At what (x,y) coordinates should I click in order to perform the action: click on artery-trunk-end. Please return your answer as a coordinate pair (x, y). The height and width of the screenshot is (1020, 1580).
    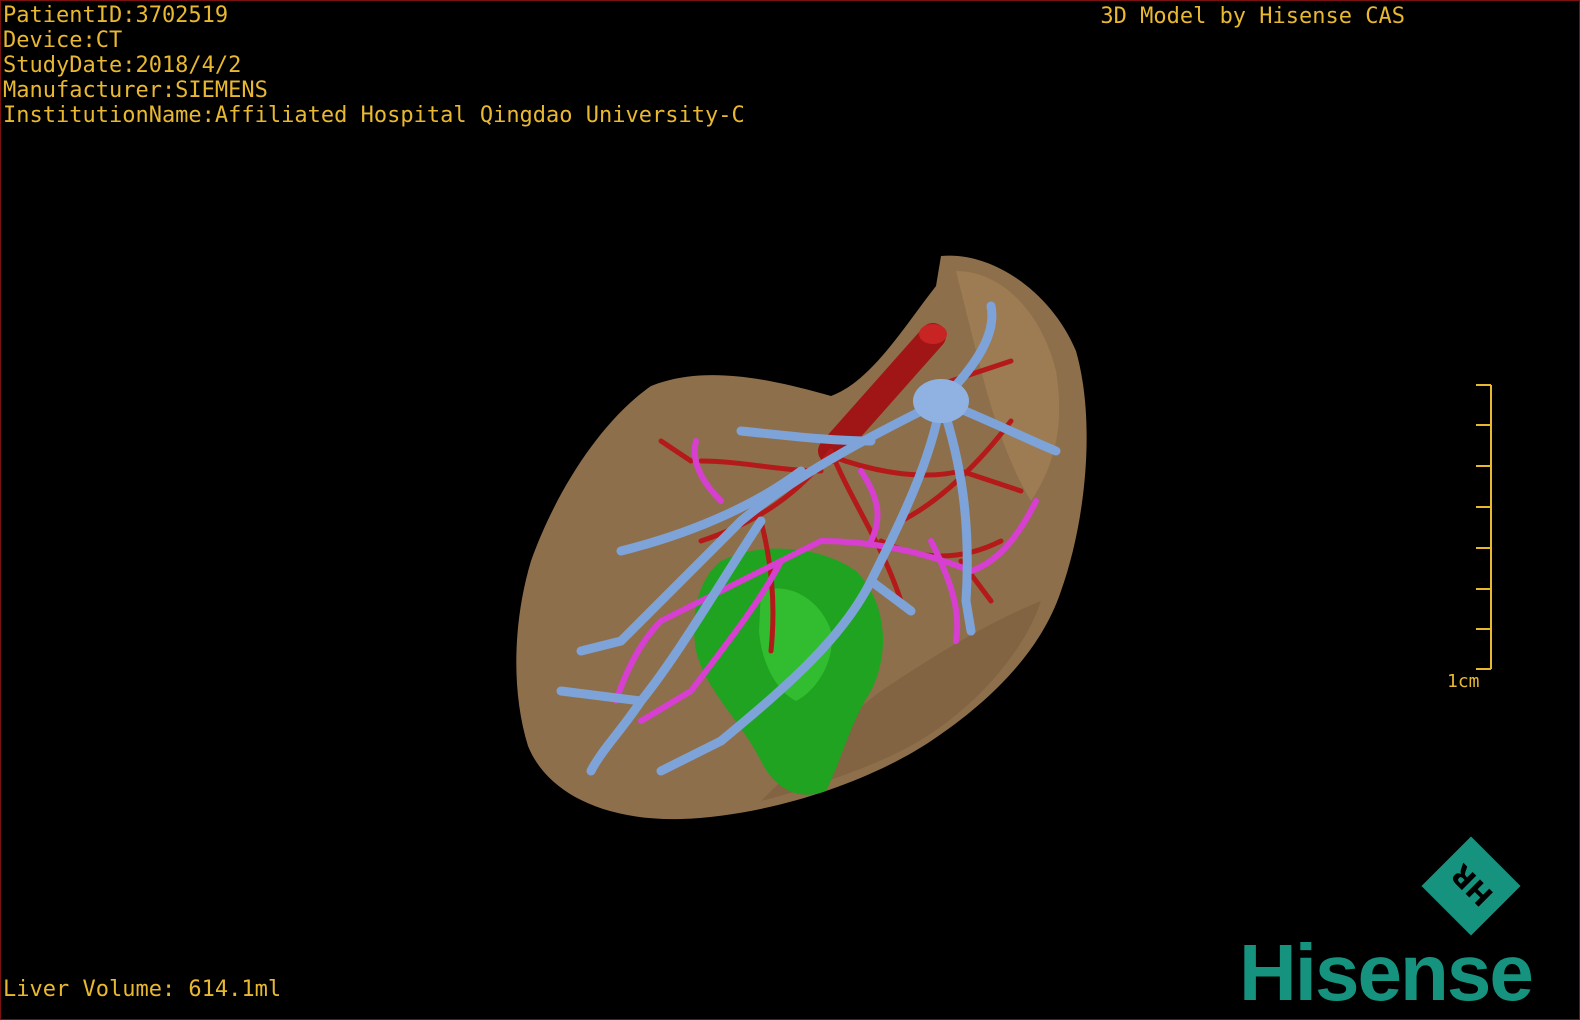
    Looking at the image, I should click on (933, 334).